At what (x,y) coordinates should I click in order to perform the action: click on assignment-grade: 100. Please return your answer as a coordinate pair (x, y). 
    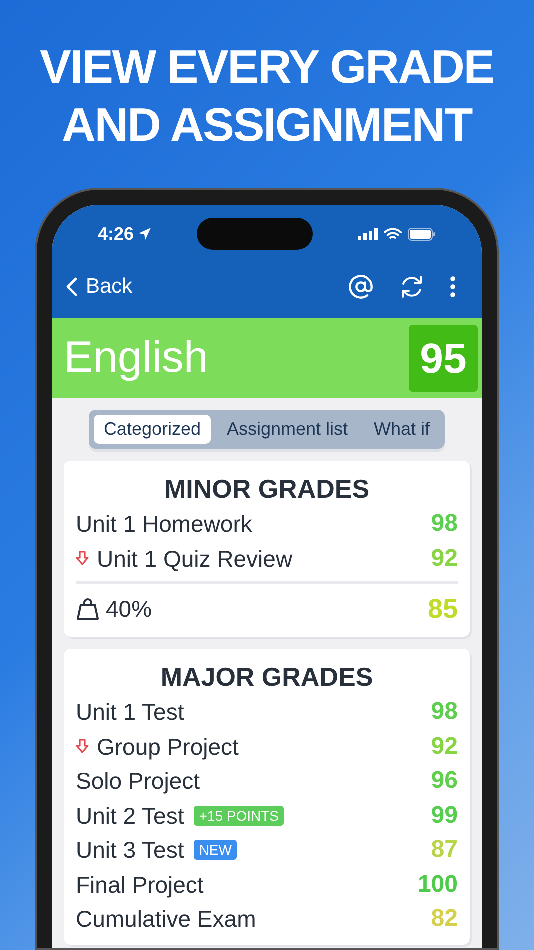
    Looking at the image, I should click on (438, 885).